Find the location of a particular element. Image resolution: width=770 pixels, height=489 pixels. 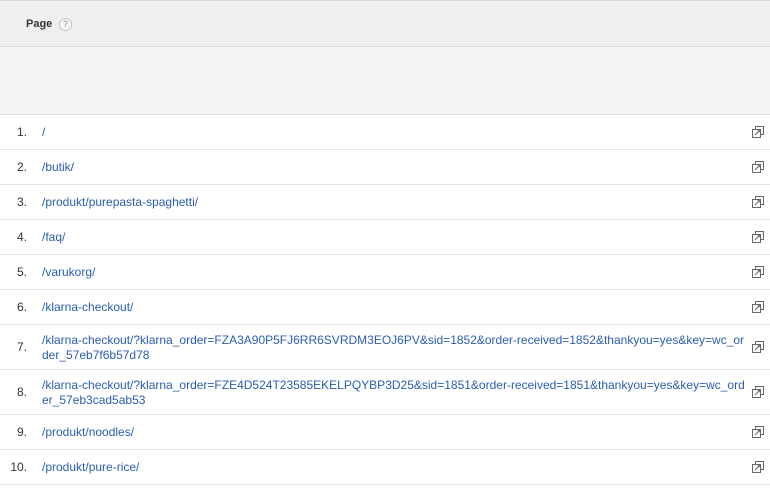

row-index: 2. is located at coordinates (21, 167).